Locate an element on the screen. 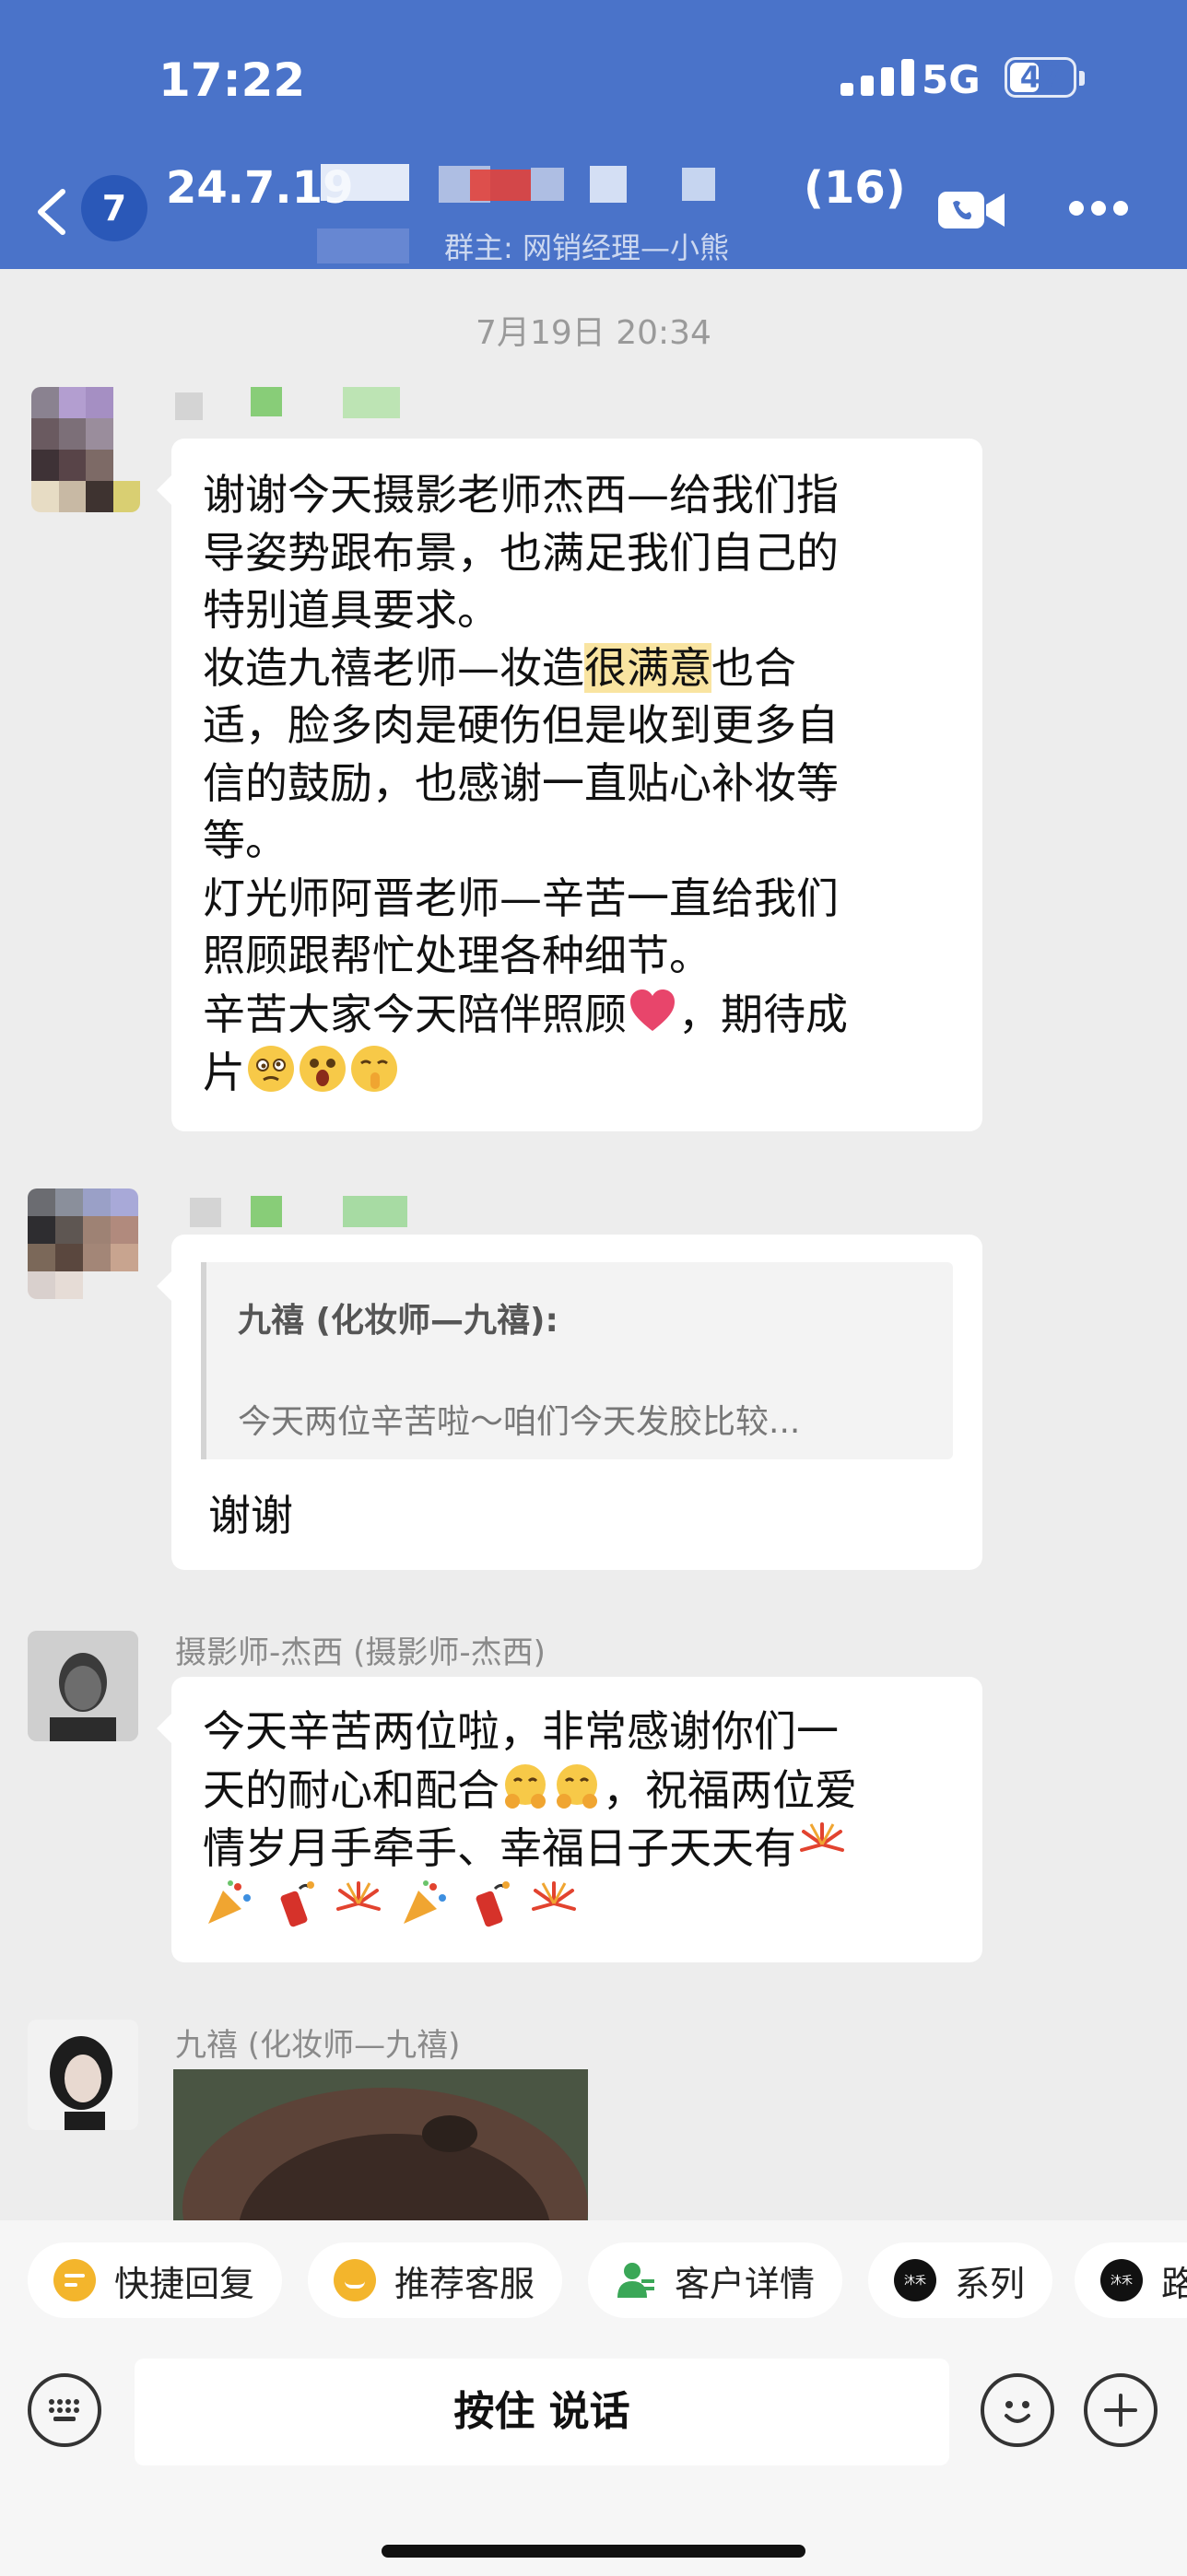  shocked-face-emoji-icon is located at coordinates (322, 1069).